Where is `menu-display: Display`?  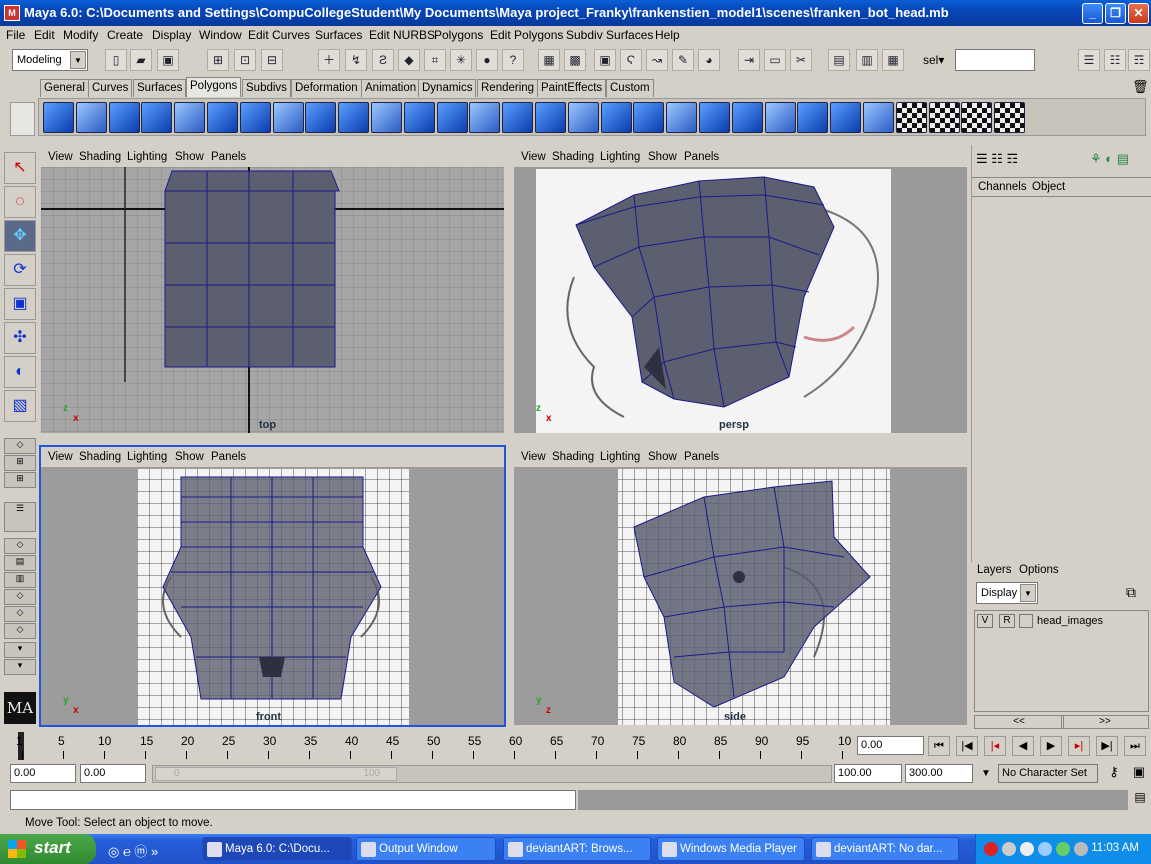 menu-display: Display is located at coordinates (171, 35).